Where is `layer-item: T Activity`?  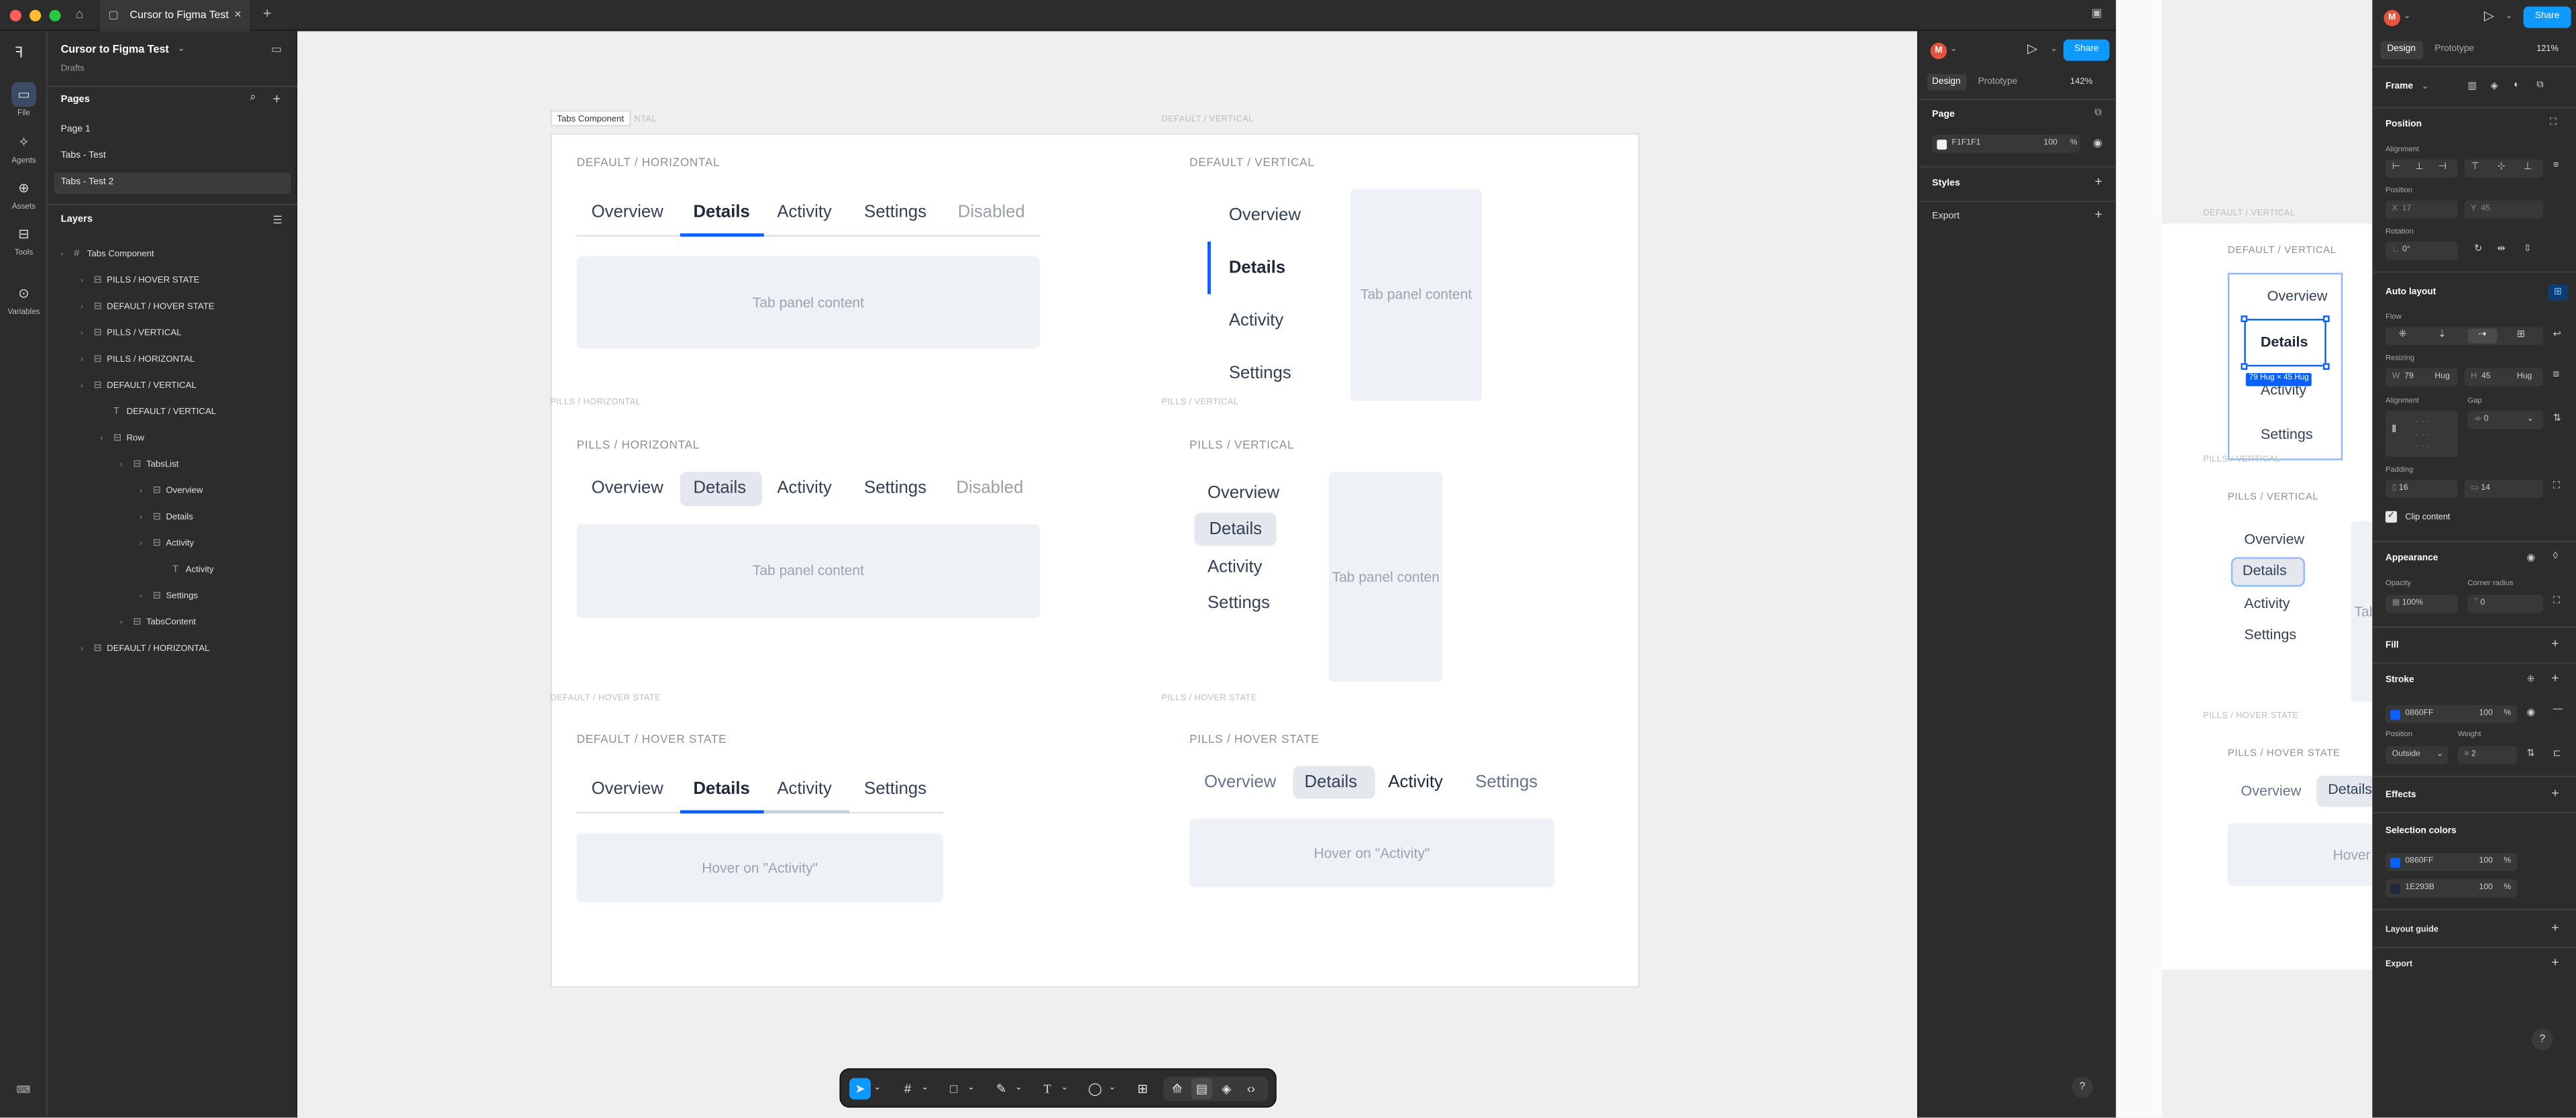
layer-item: T Activity is located at coordinates (186, 570).